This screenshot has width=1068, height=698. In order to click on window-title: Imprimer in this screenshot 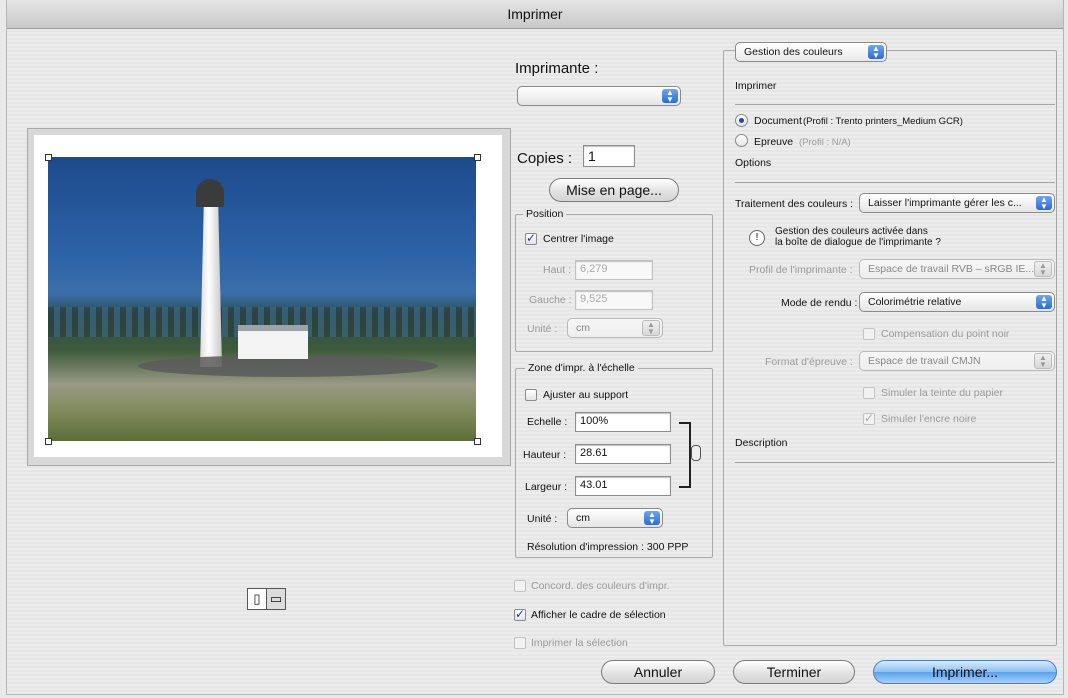, I will do `click(535, 14)`.